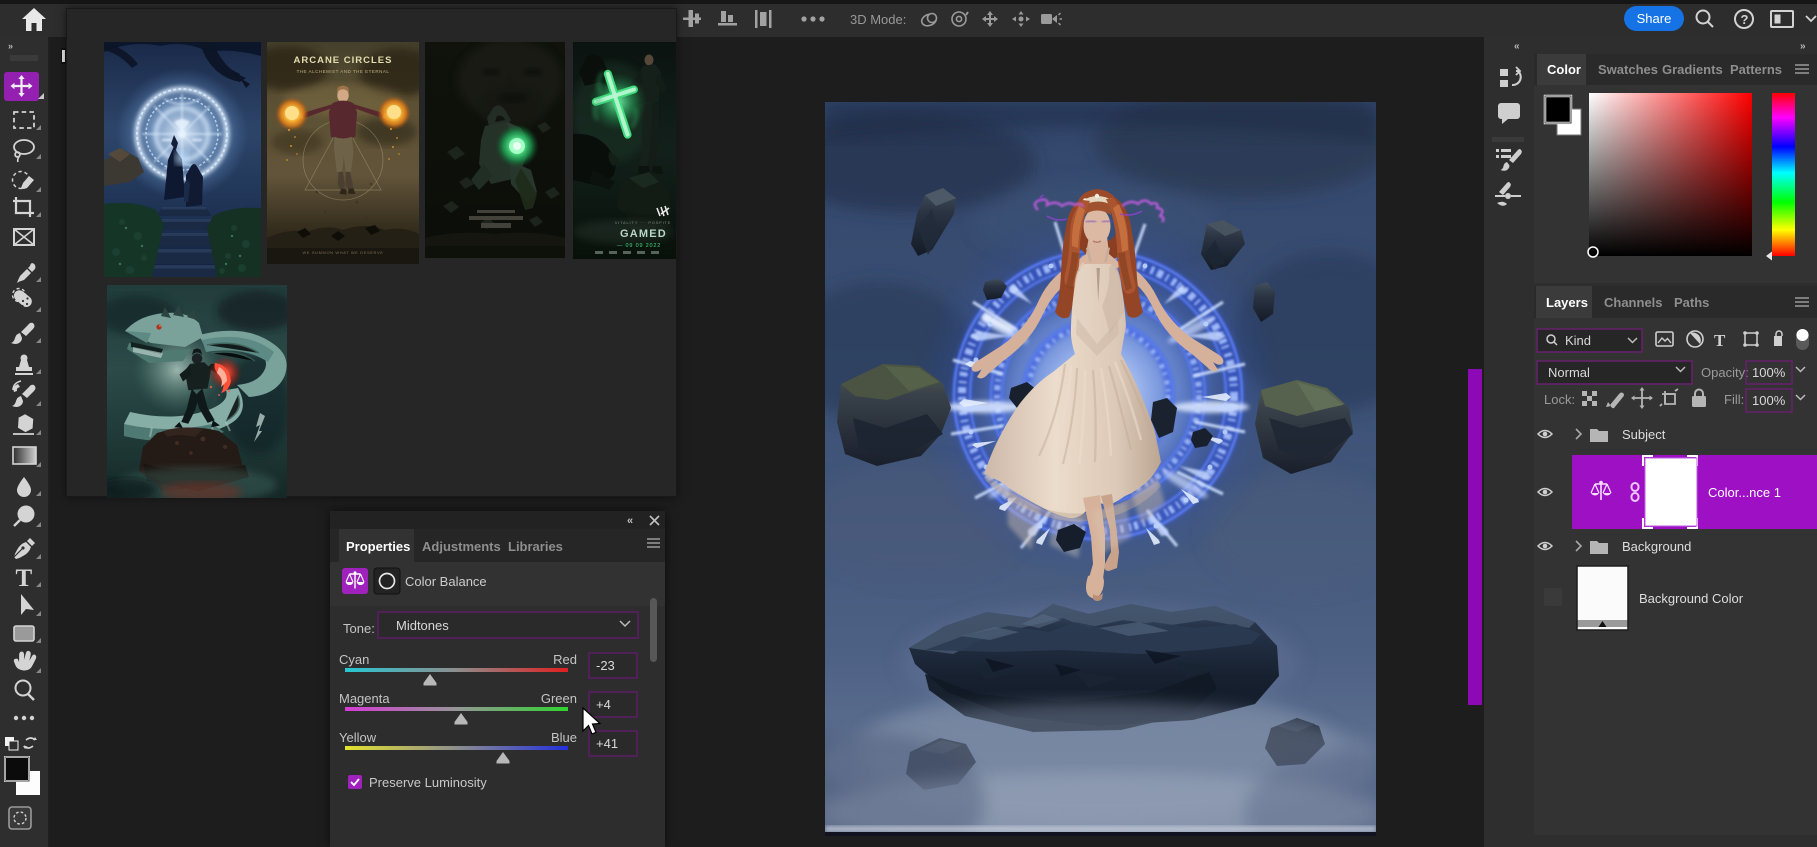  Describe the element at coordinates (1559, 399) in the screenshot. I see `svg-text: Lock:` at that location.